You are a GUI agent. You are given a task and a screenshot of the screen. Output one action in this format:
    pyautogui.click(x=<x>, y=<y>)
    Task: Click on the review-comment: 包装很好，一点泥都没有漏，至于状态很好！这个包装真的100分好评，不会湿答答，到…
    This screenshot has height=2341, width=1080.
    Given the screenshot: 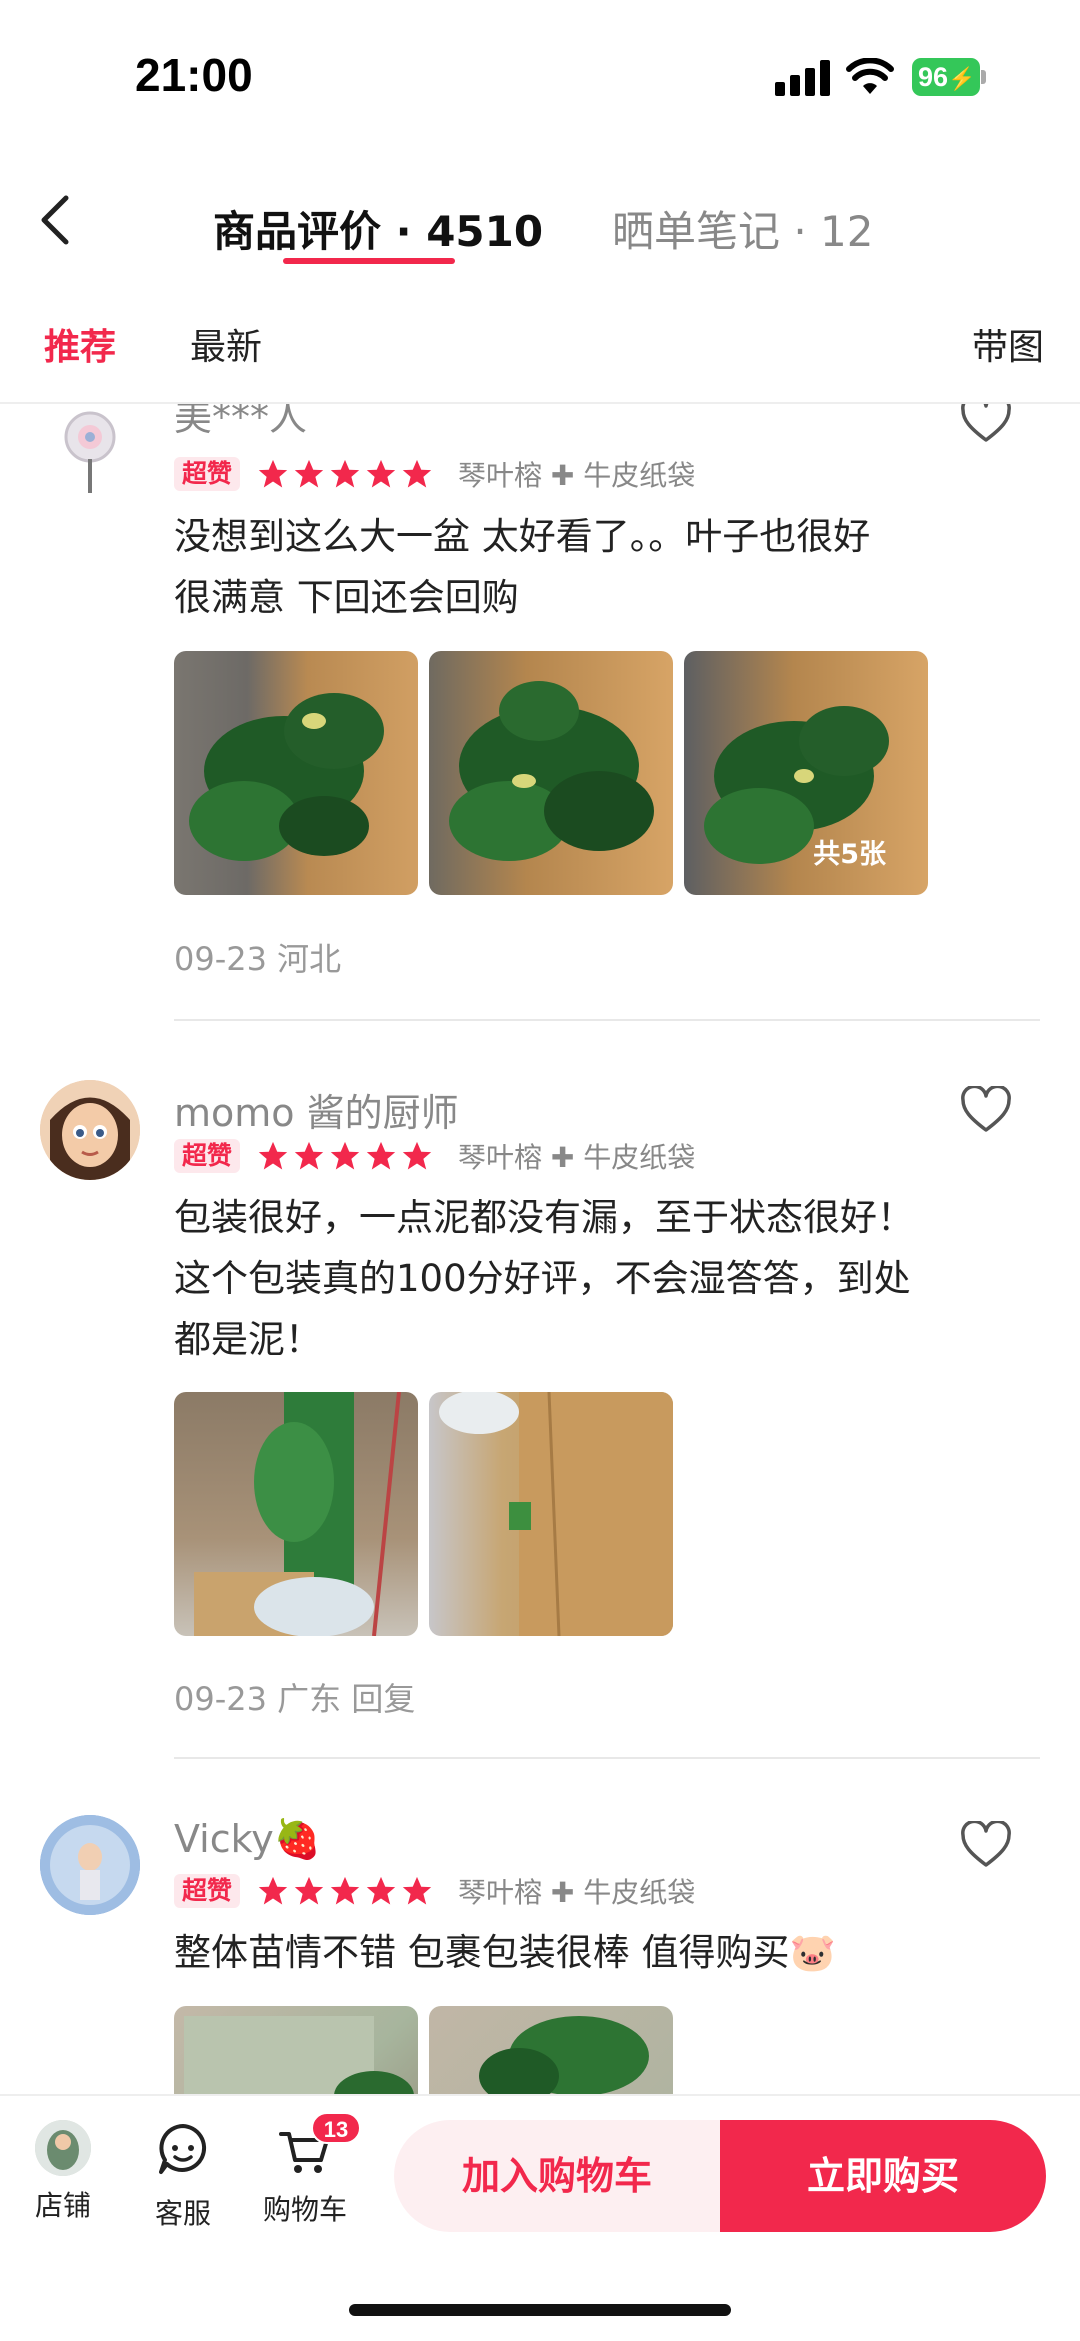 What is the action you would take?
    pyautogui.click(x=544, y=1278)
    